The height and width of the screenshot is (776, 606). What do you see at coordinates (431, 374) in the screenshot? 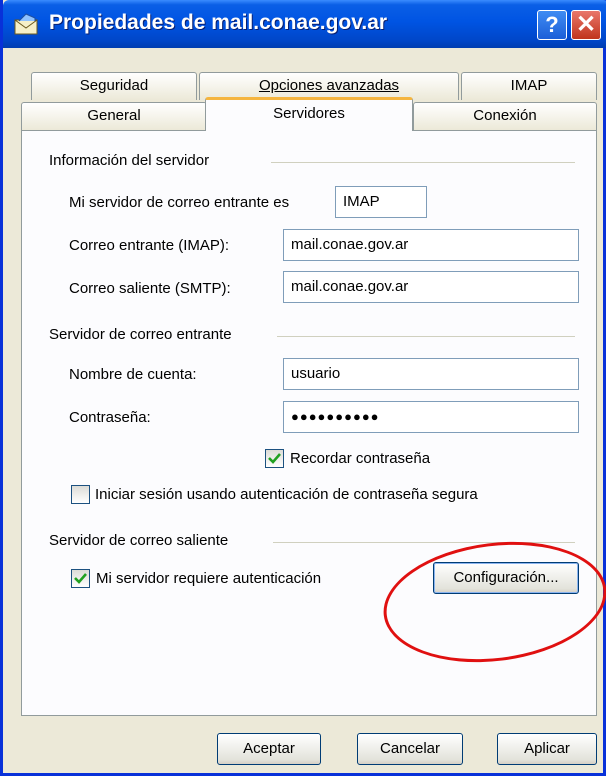
I see `account-name-input: usuario` at bounding box center [431, 374].